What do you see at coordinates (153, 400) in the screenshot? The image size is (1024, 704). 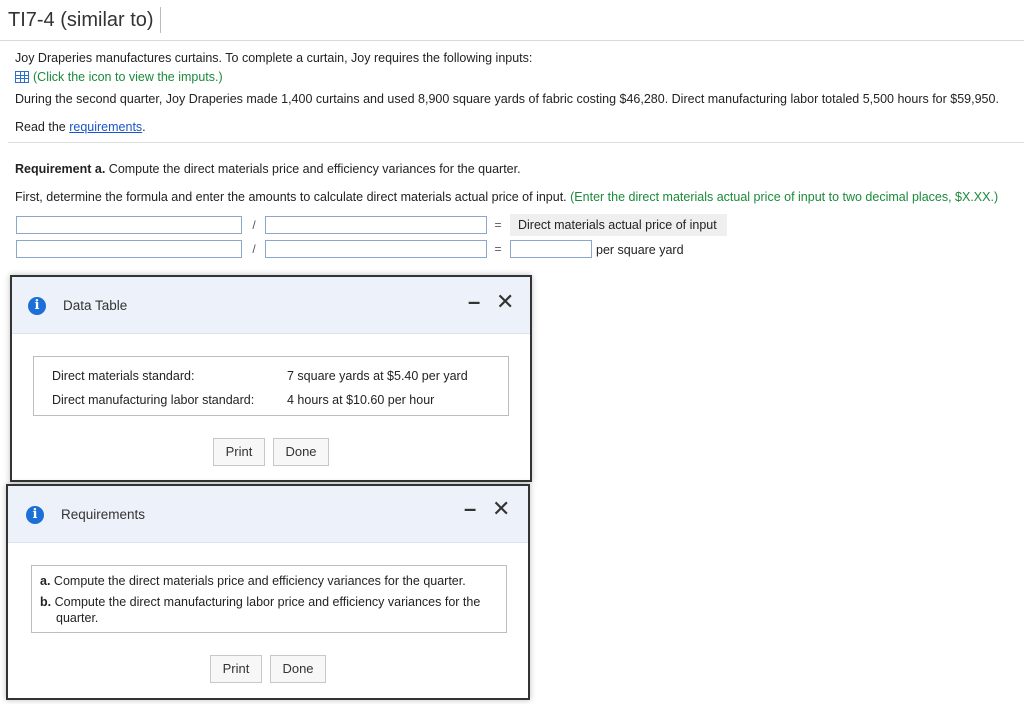 I see `data-row-label: Direct manufacturing labor standard:` at bounding box center [153, 400].